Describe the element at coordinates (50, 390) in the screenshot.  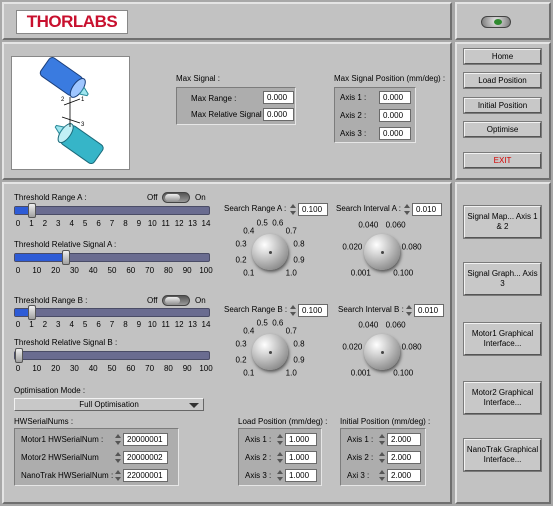
I see `opt-mode-label: Optimisation Mode :` at that location.